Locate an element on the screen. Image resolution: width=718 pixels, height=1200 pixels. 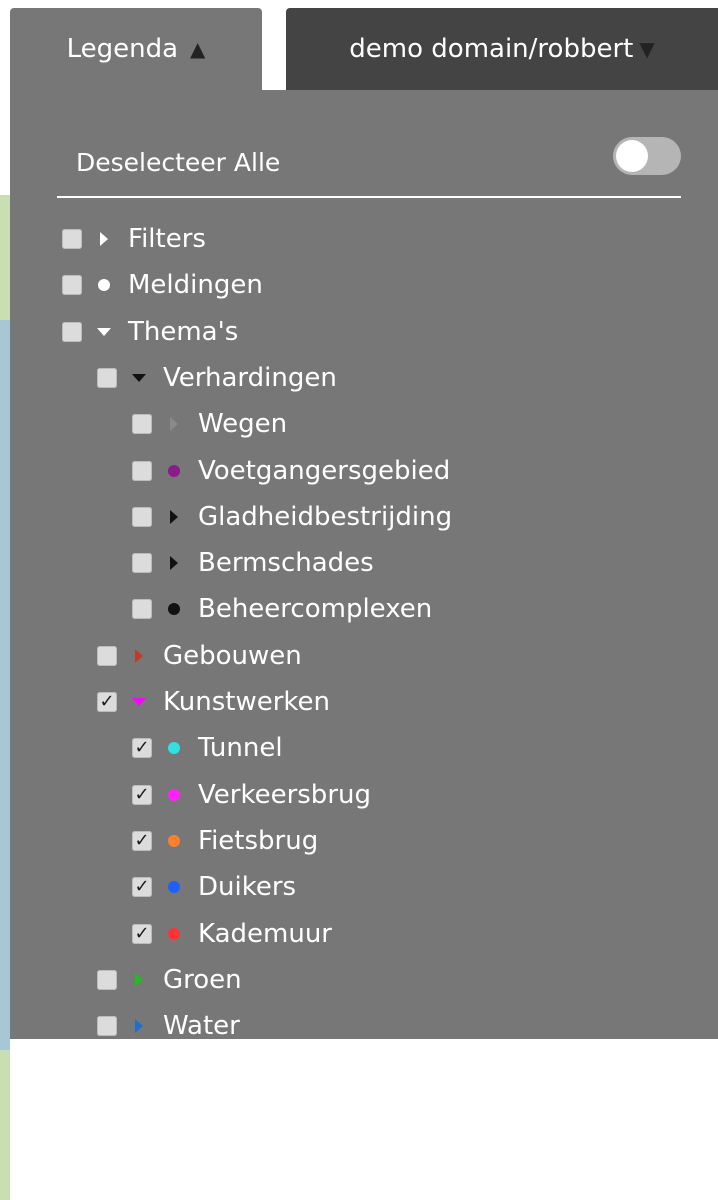
layer-row: Verhardingen is located at coordinates (217, 378).